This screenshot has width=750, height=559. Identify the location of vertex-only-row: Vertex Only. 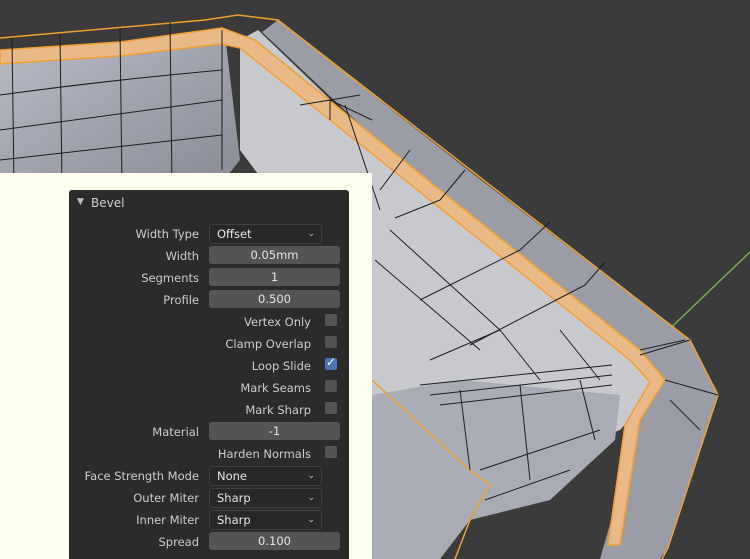
(209, 322).